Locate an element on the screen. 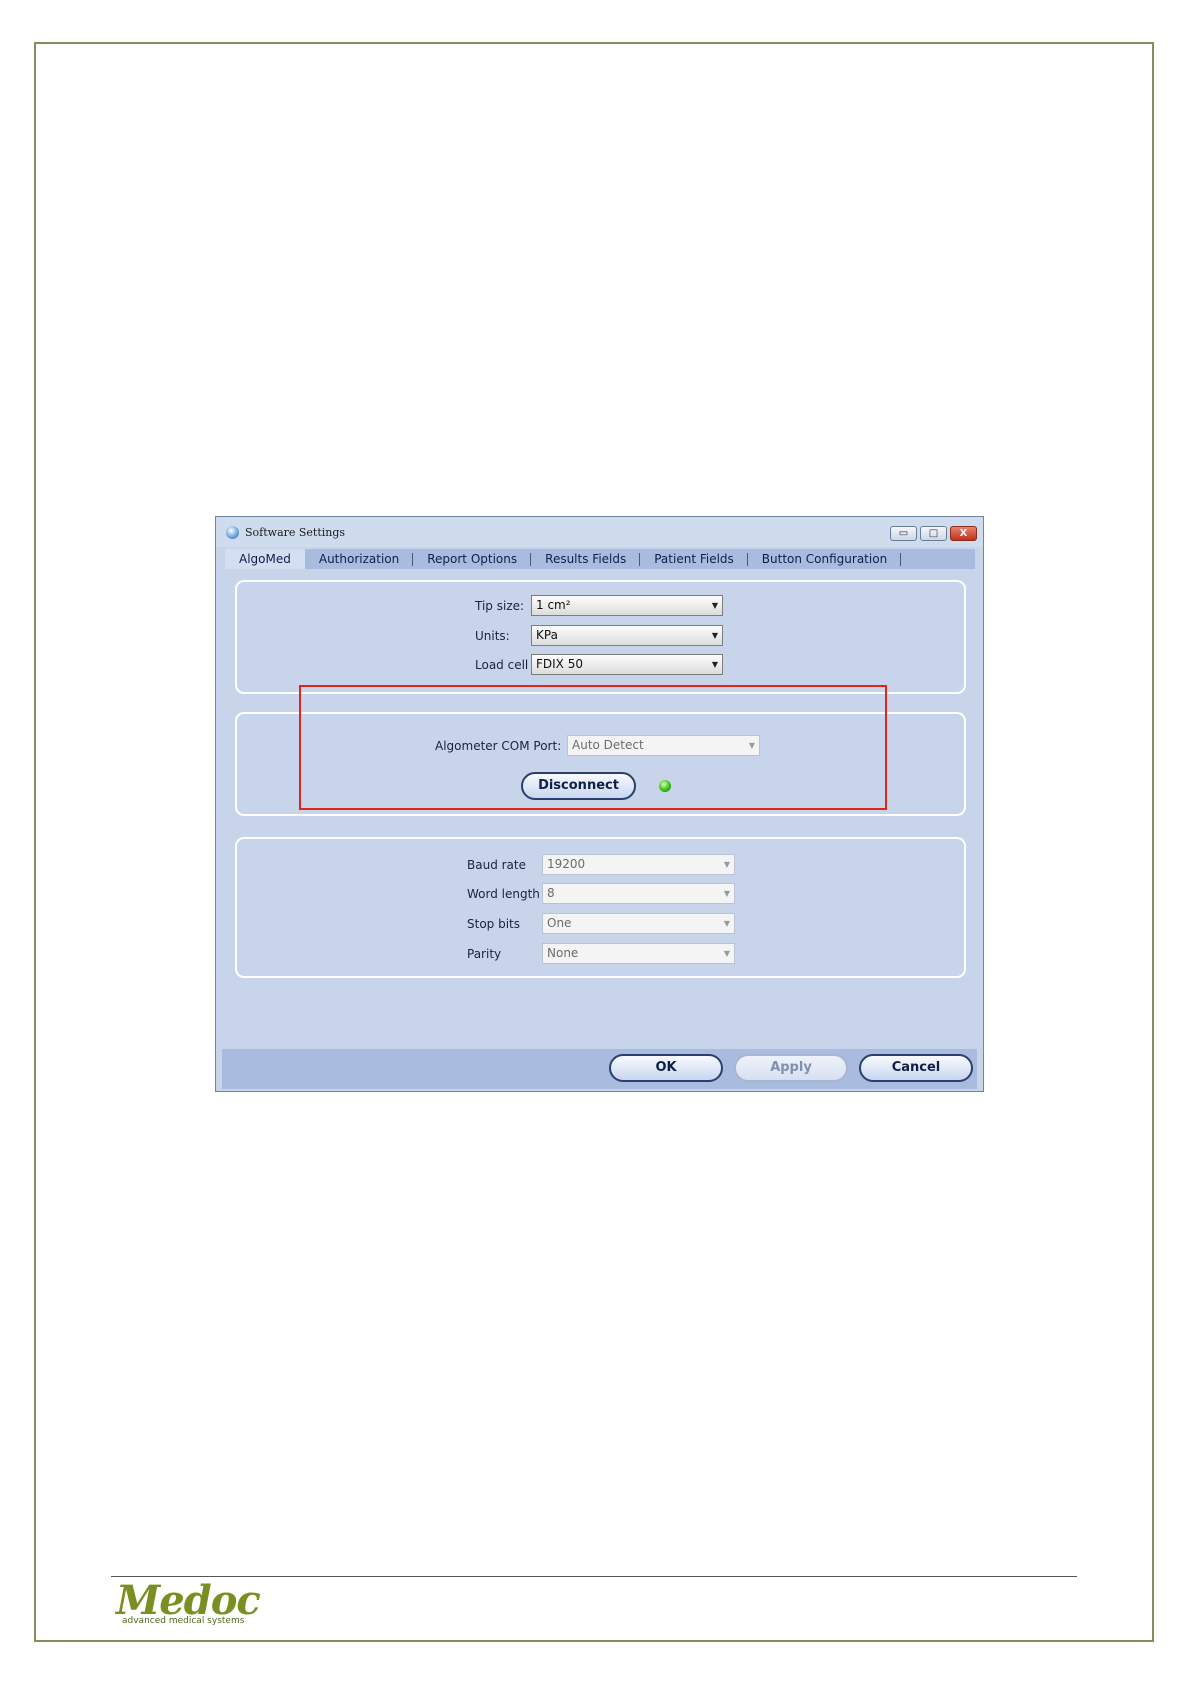 The height and width of the screenshot is (1684, 1191). tab-button-configuration: Button Configuration is located at coordinates (825, 559).